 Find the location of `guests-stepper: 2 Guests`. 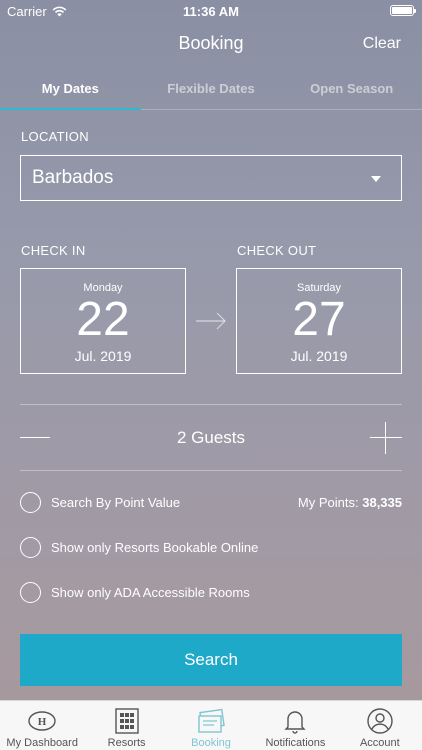

guests-stepper: 2 Guests is located at coordinates (211, 438).